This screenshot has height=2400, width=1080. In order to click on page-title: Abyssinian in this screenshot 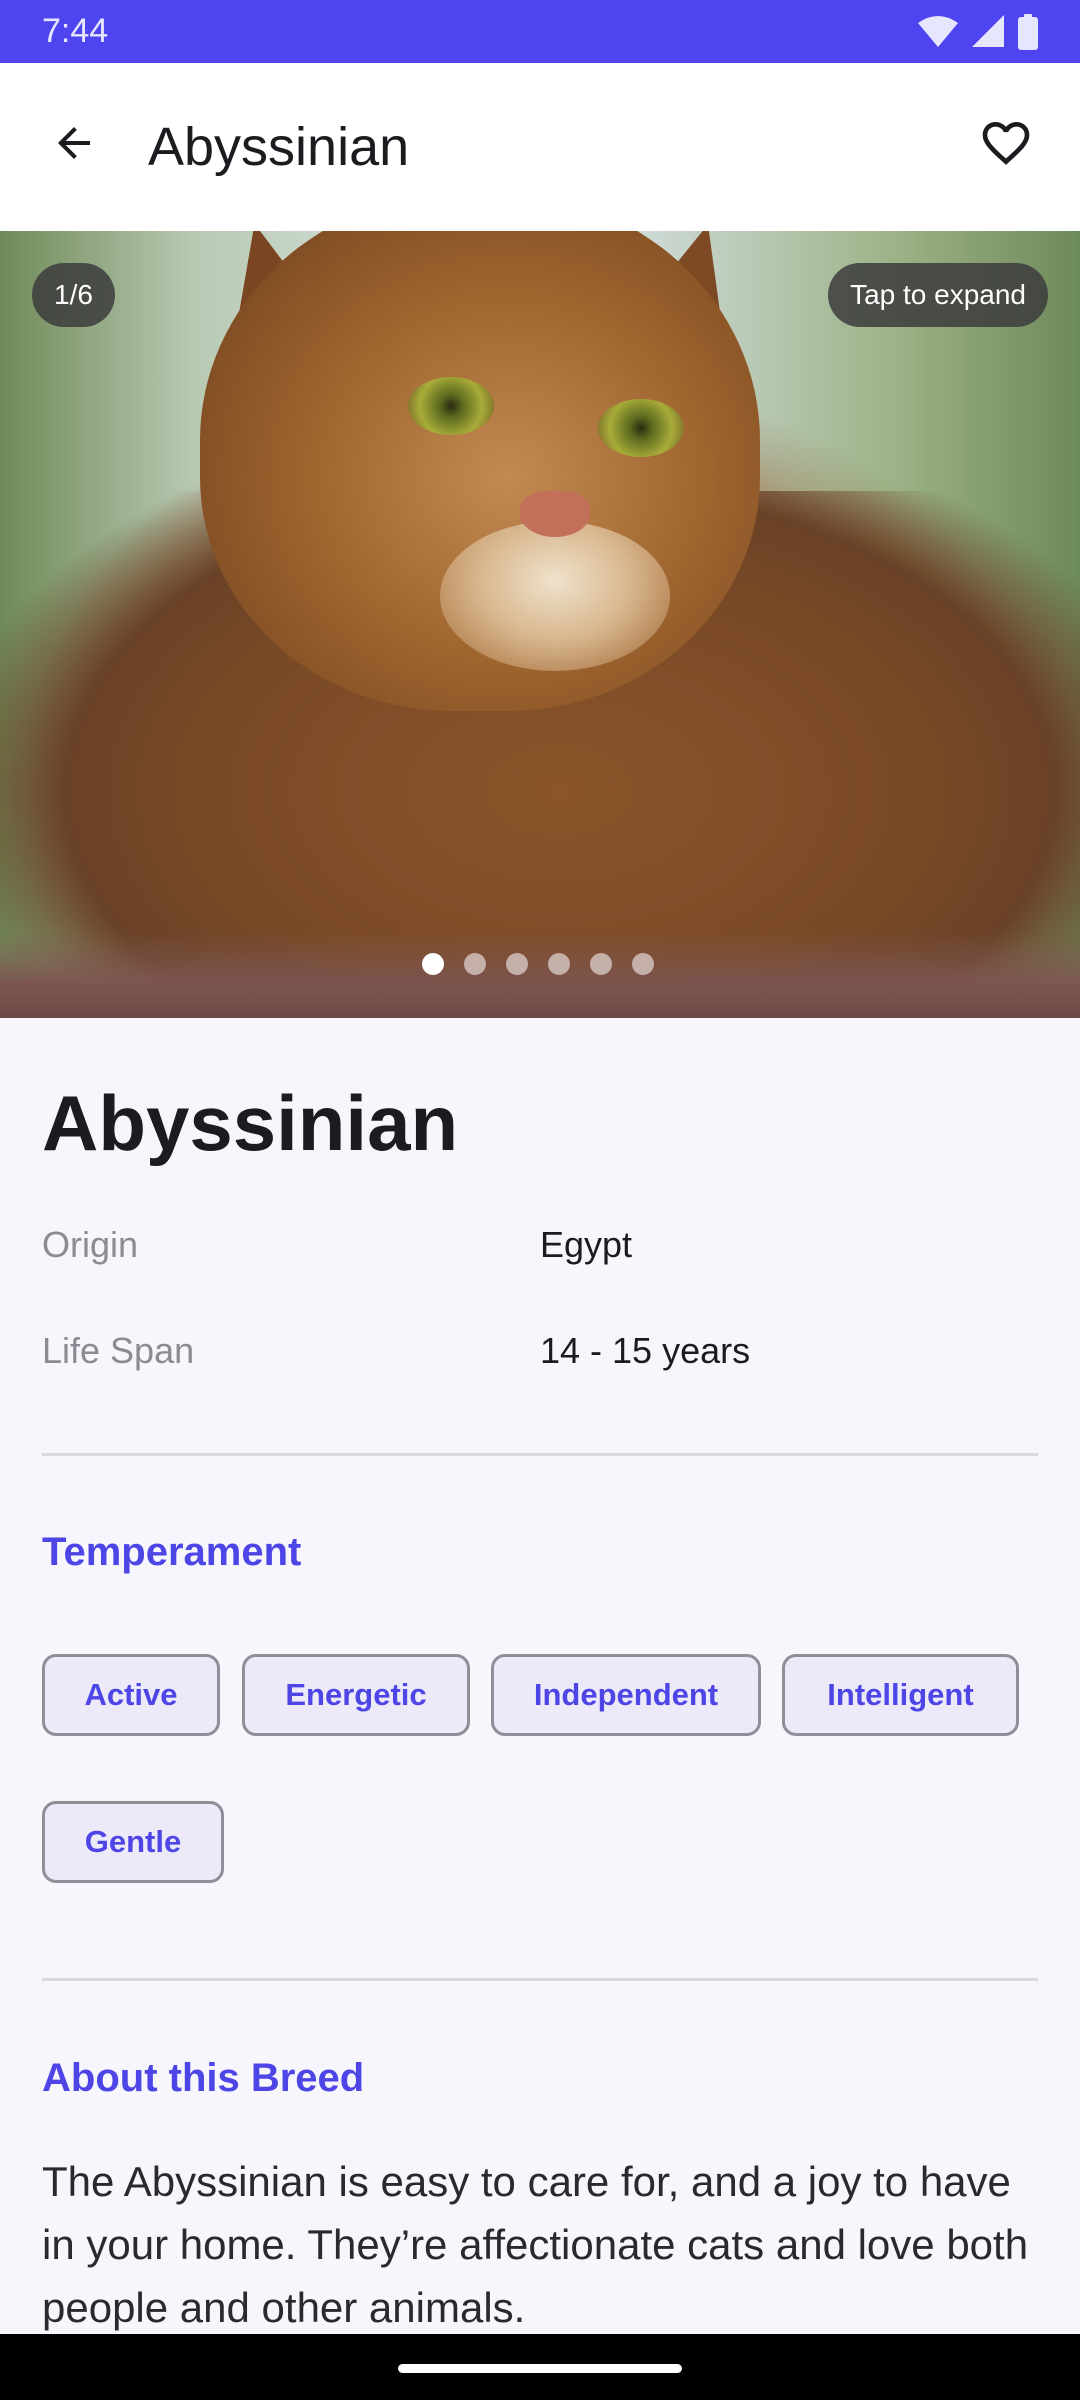, I will do `click(279, 147)`.